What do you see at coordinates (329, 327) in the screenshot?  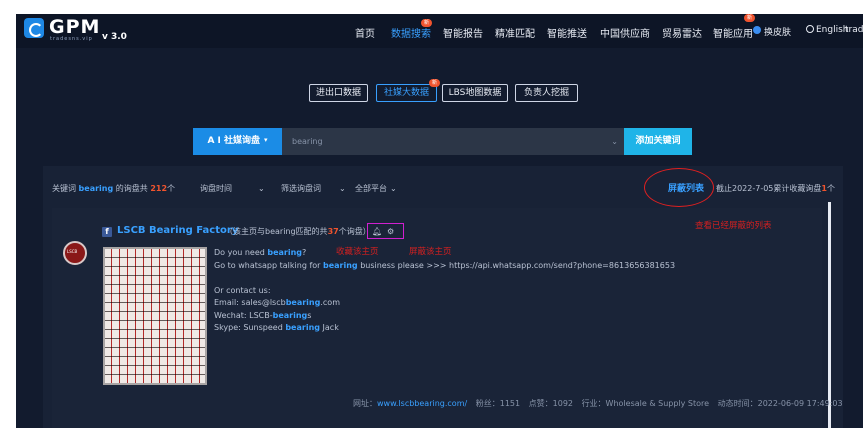 I see `post-line-6-post: Jack` at bounding box center [329, 327].